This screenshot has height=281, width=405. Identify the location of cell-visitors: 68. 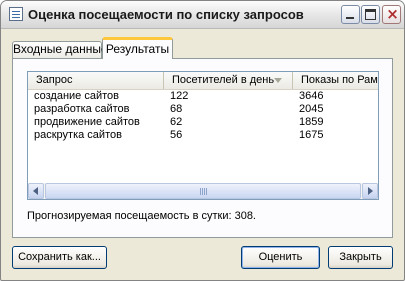
(176, 109).